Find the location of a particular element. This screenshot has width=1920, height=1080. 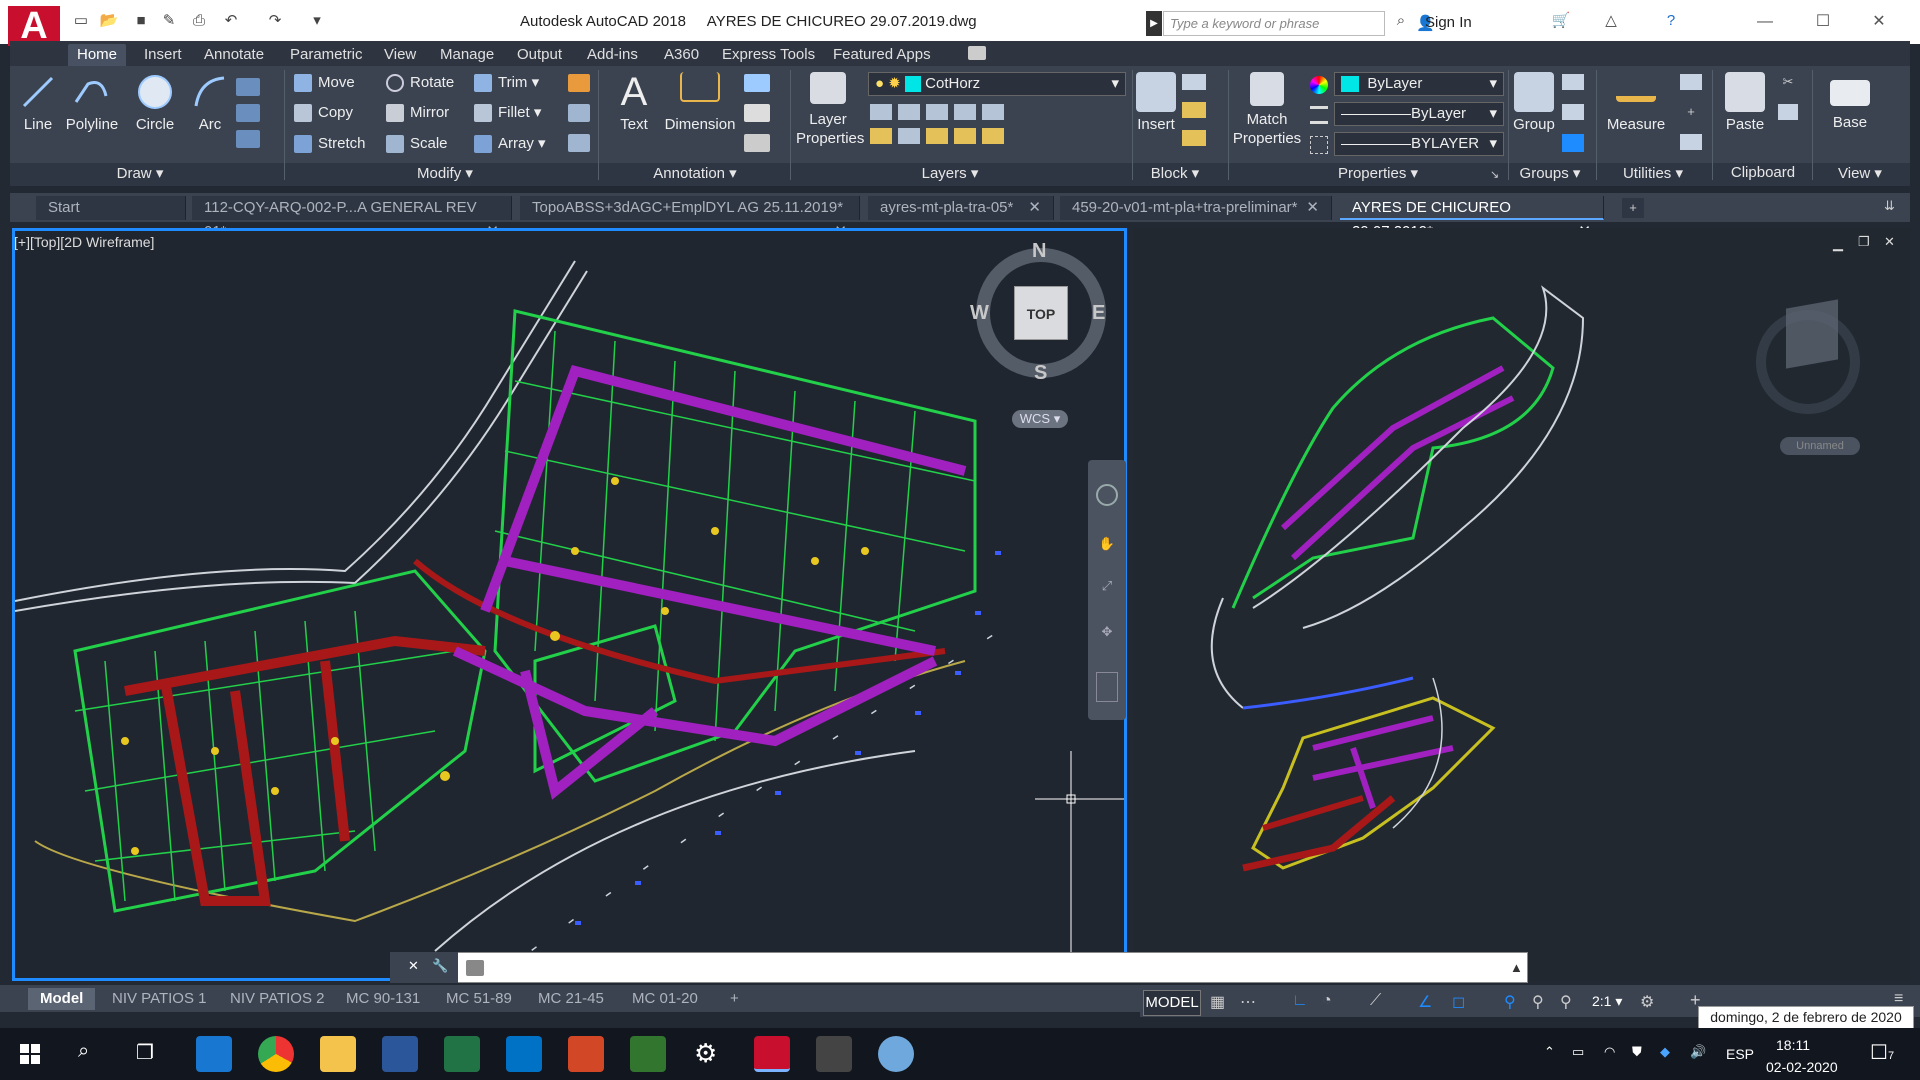

application-menu-button: A is located at coordinates (34, 26).